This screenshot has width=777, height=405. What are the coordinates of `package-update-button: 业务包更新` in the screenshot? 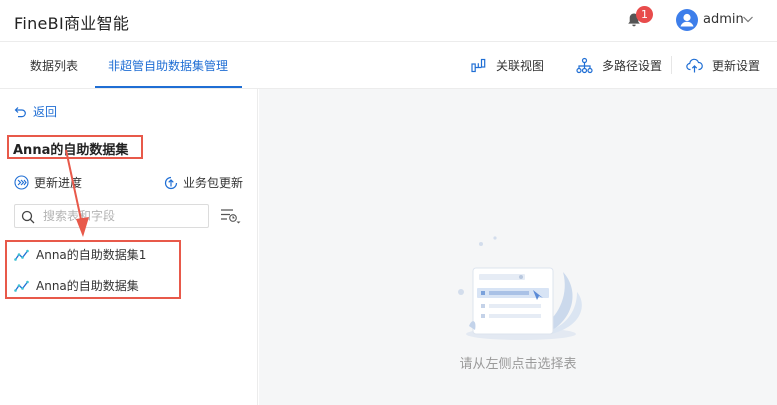 It's located at (203, 182).